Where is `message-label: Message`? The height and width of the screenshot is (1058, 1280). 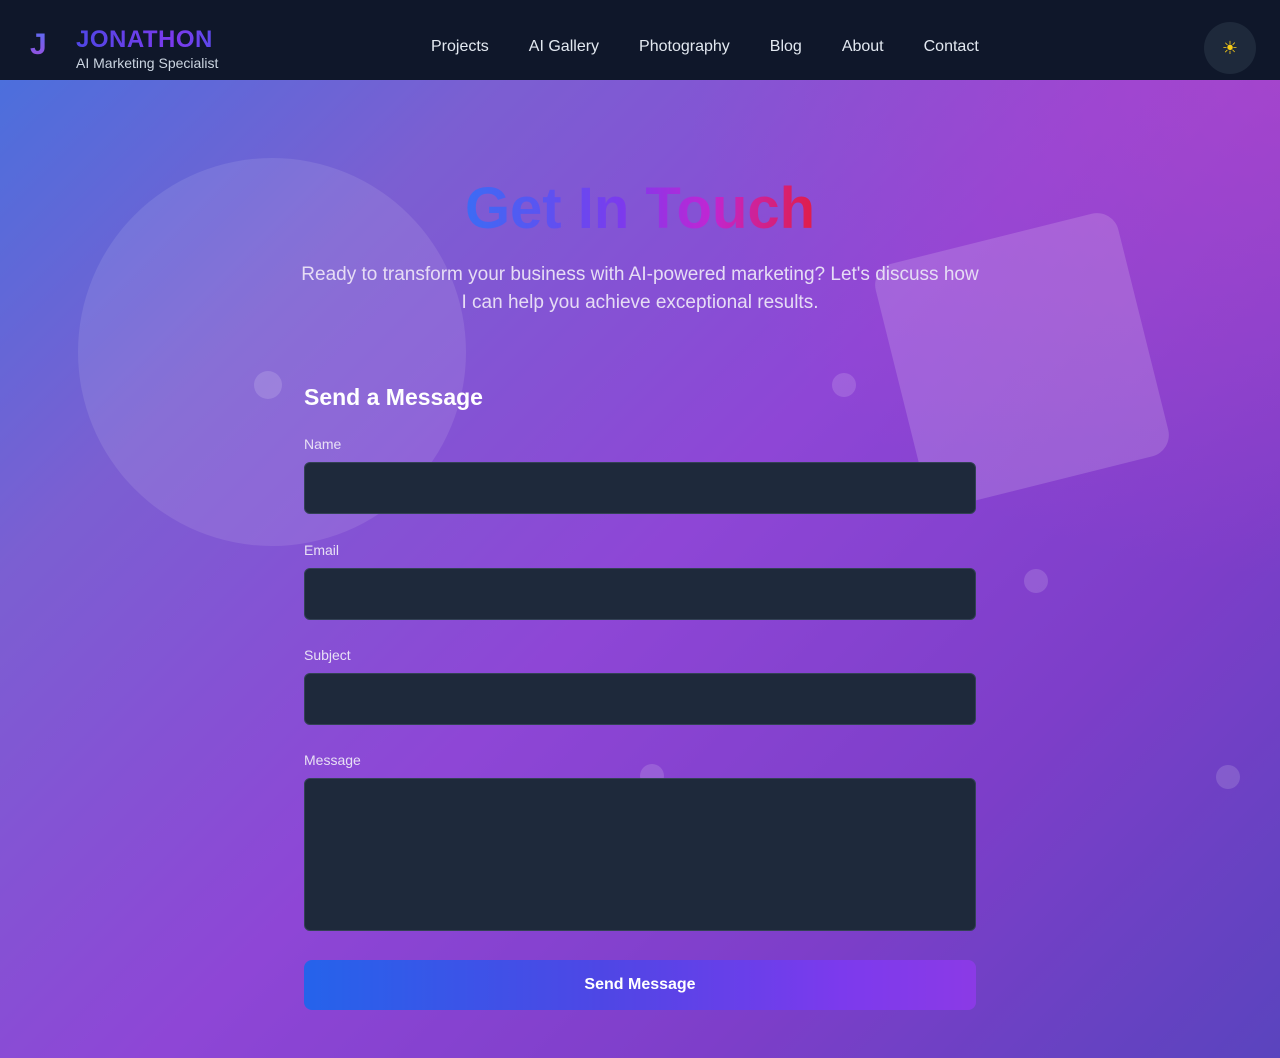 message-label: Message is located at coordinates (332, 760).